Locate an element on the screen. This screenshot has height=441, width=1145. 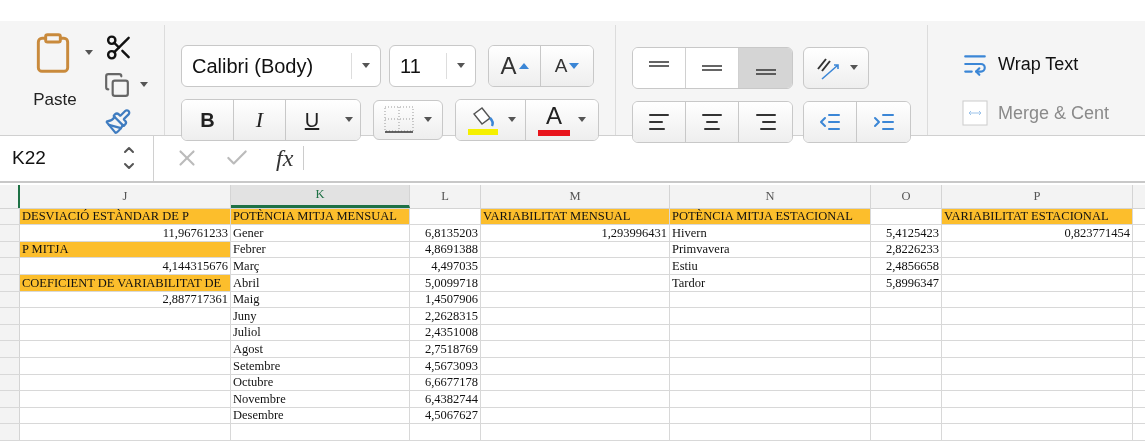
column-header: M is located at coordinates (575, 196).